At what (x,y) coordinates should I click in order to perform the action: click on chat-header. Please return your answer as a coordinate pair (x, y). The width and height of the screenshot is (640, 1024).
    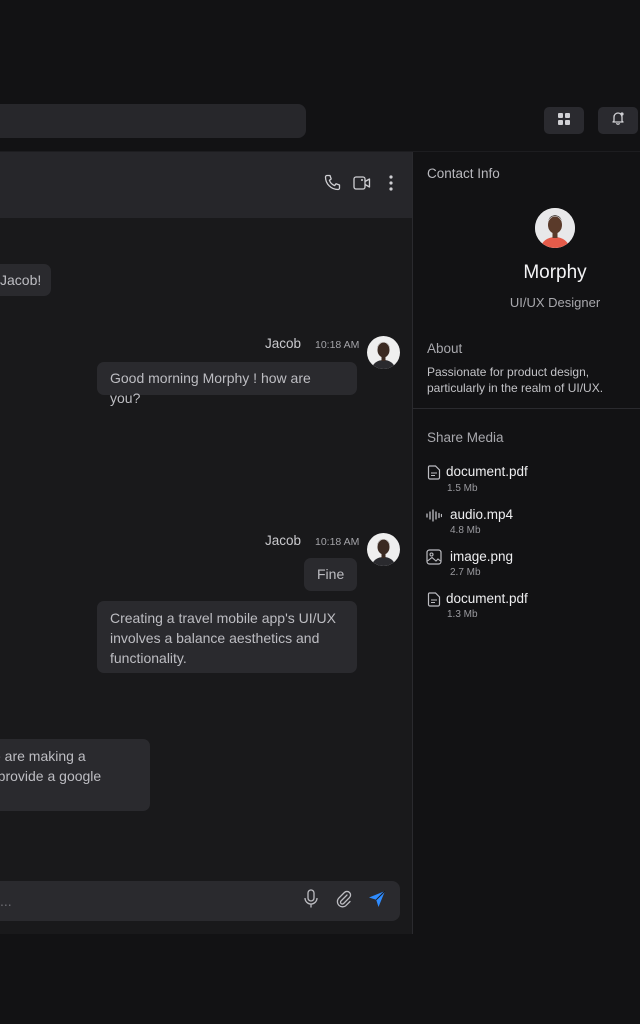
    Looking at the image, I should click on (206, 185).